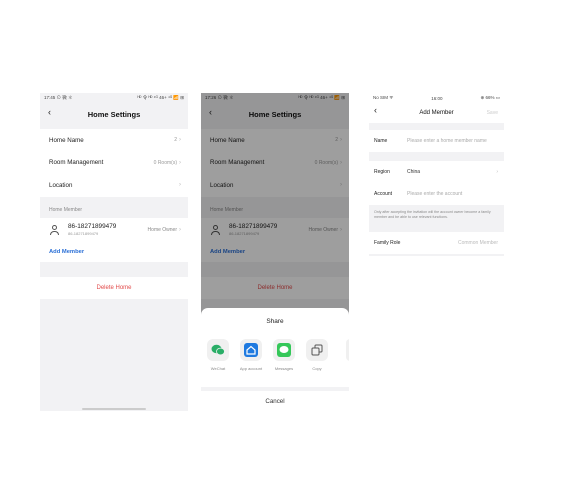 The image size is (562, 497). What do you see at coordinates (54, 230) in the screenshot?
I see `user-icon` at bounding box center [54, 230].